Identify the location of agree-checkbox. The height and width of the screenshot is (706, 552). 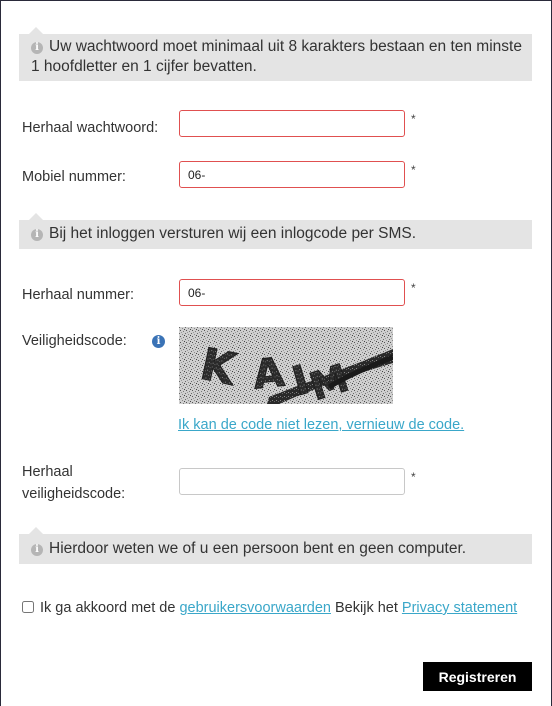
(28, 607).